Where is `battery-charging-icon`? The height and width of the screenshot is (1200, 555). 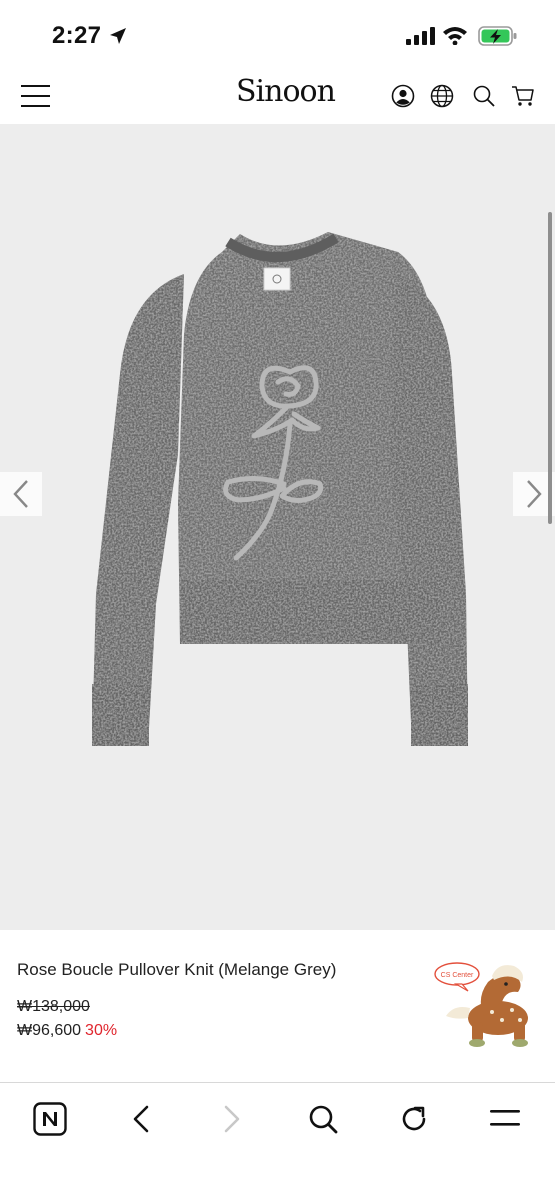 battery-charging-icon is located at coordinates (497, 36).